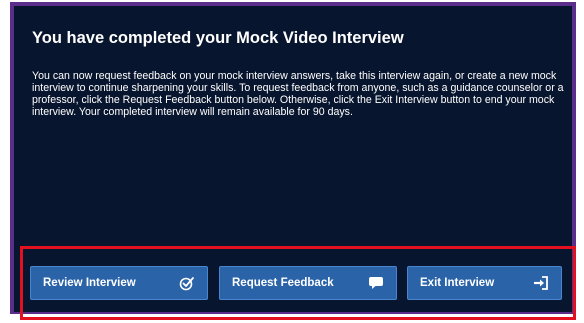 The image size is (584, 323). I want to click on speech-bubble-icon, so click(376, 283).